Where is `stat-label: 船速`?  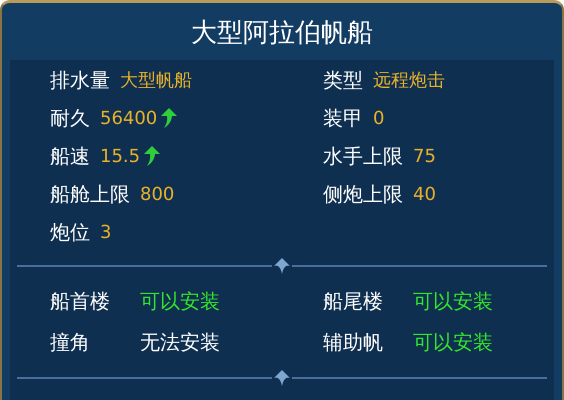 stat-label: 船速 is located at coordinates (70, 156).